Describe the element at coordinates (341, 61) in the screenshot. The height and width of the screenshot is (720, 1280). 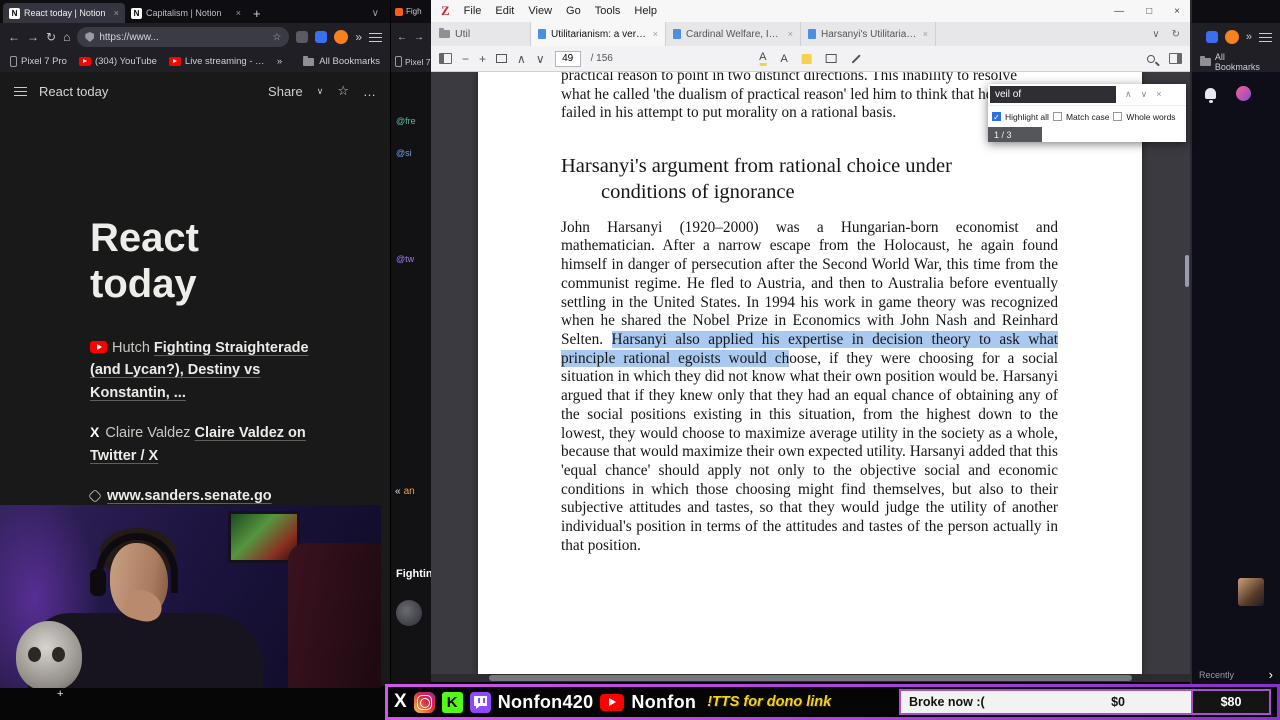
I see `all-bookmarks-button: All Bookmarks` at that location.